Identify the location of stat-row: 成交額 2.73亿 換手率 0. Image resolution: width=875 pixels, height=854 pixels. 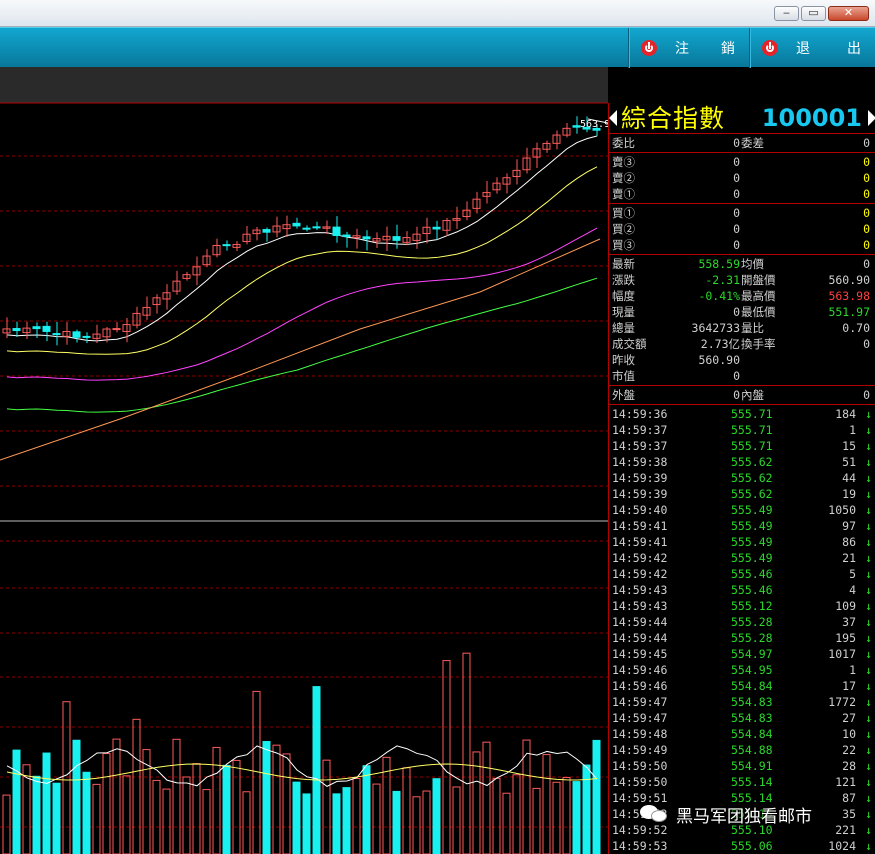
(742, 344).